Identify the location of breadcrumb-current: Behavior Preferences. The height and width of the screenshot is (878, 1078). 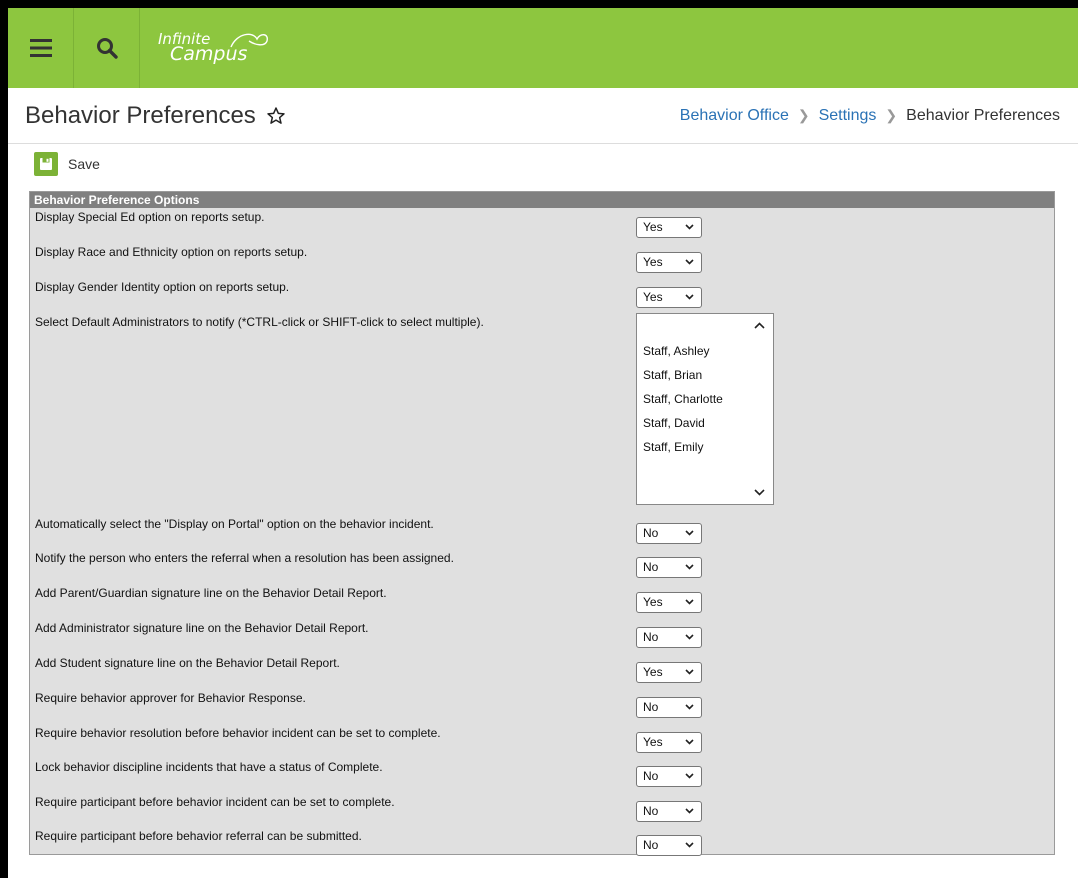
(983, 115).